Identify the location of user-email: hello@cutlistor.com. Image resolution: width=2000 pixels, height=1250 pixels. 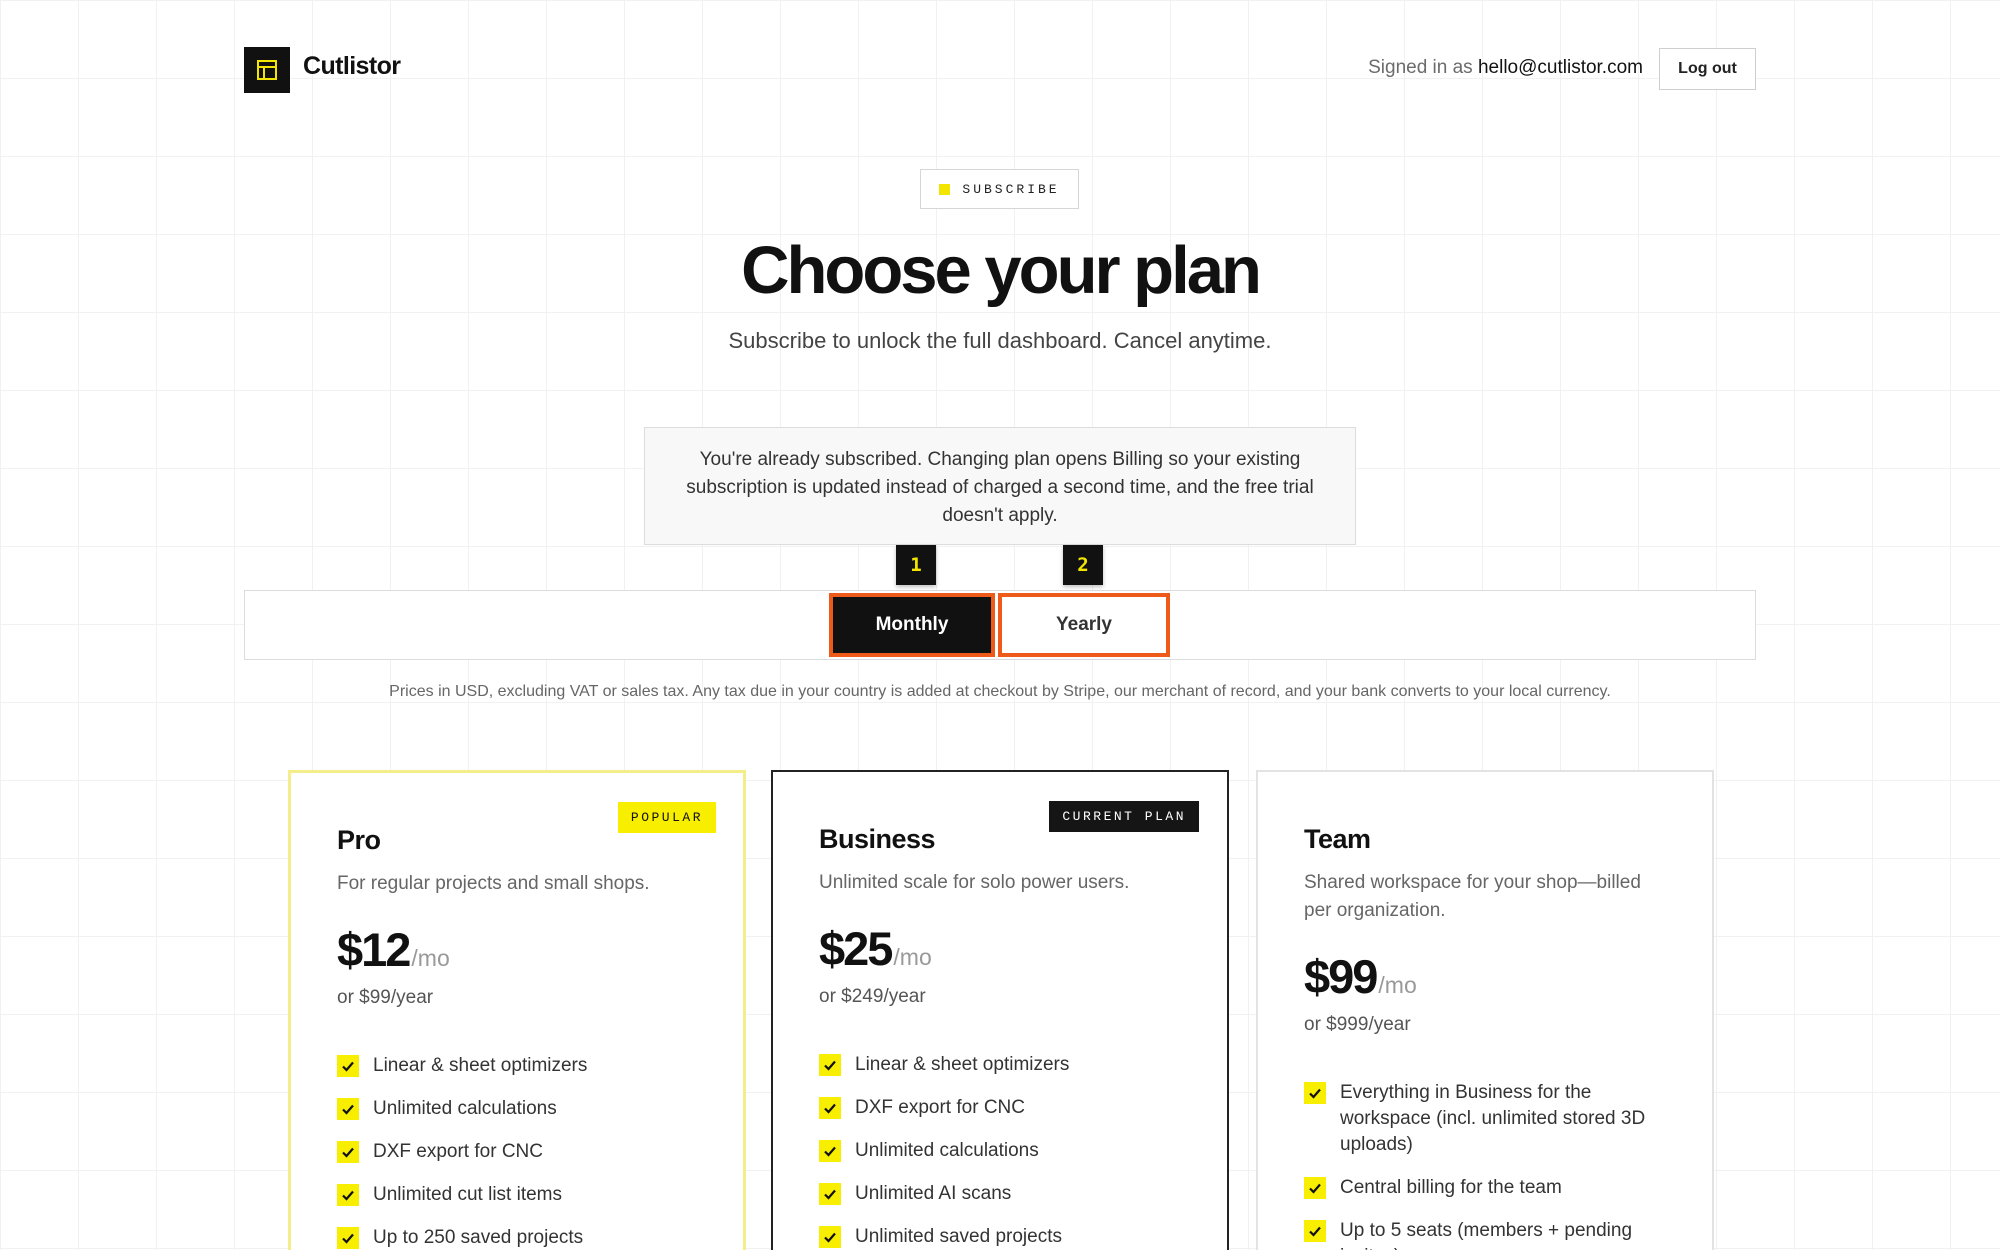
(1560, 67).